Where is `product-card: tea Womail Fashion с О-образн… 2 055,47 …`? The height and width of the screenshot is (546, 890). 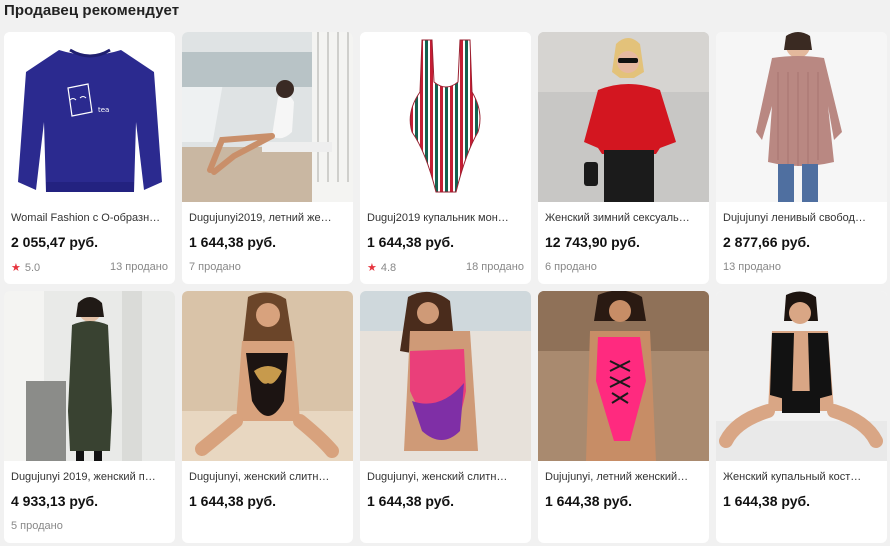
product-card: tea Womail Fashion с О-образн… 2 055,47 … is located at coordinates (89, 158).